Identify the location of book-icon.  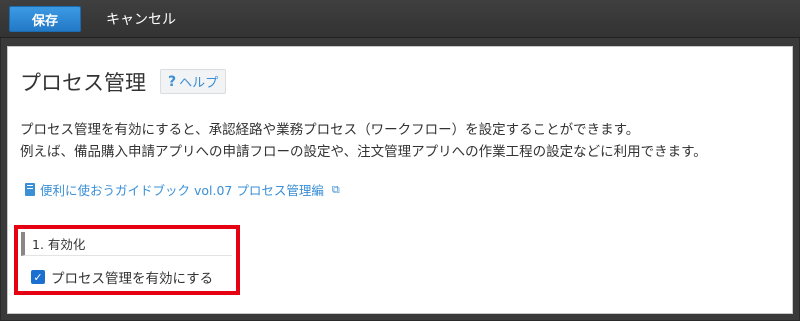
(30, 189).